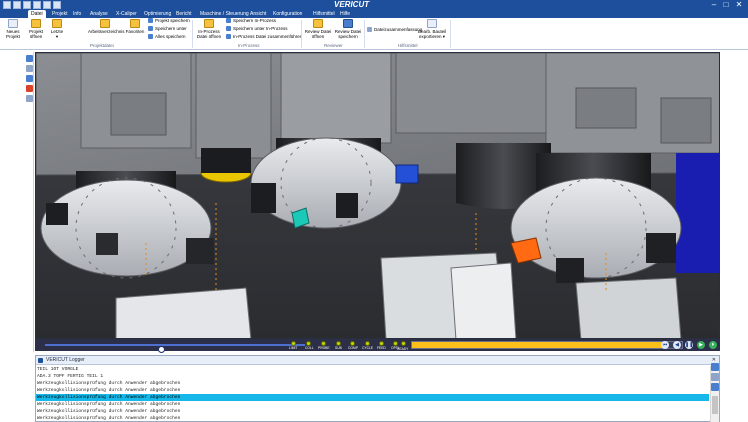  What do you see at coordinates (17, 5) in the screenshot?
I see `save-icon` at bounding box center [17, 5].